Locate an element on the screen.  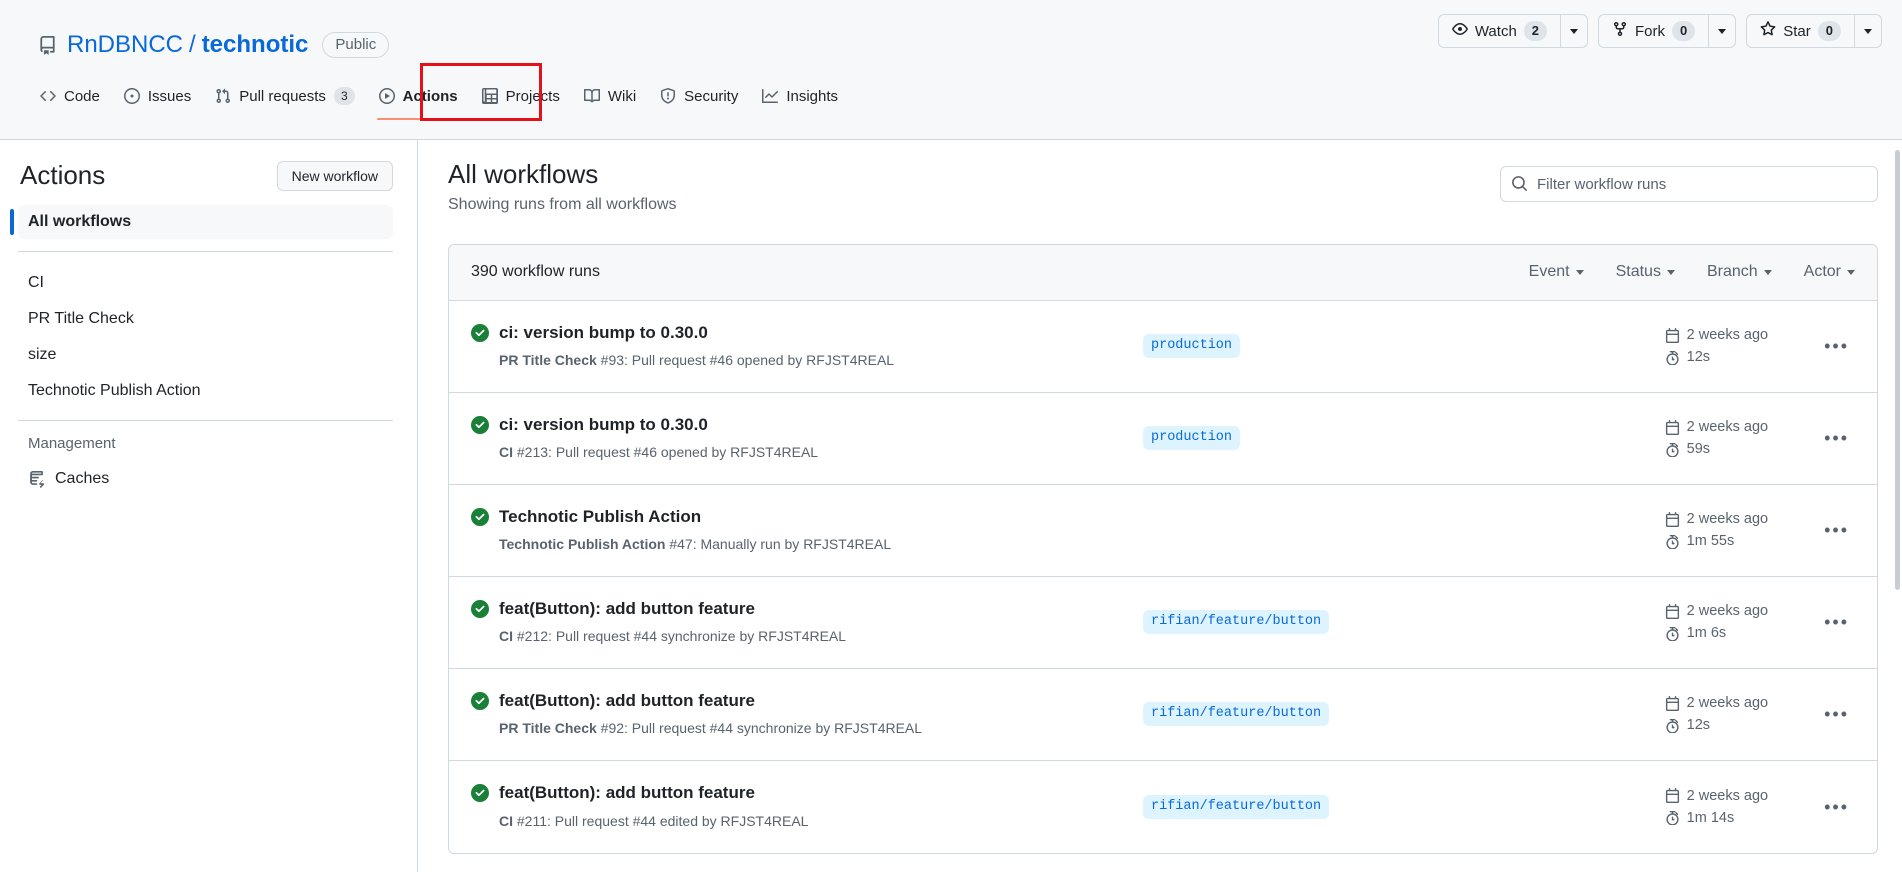
workflow-run-duration: 12s is located at coordinates (1716, 357).